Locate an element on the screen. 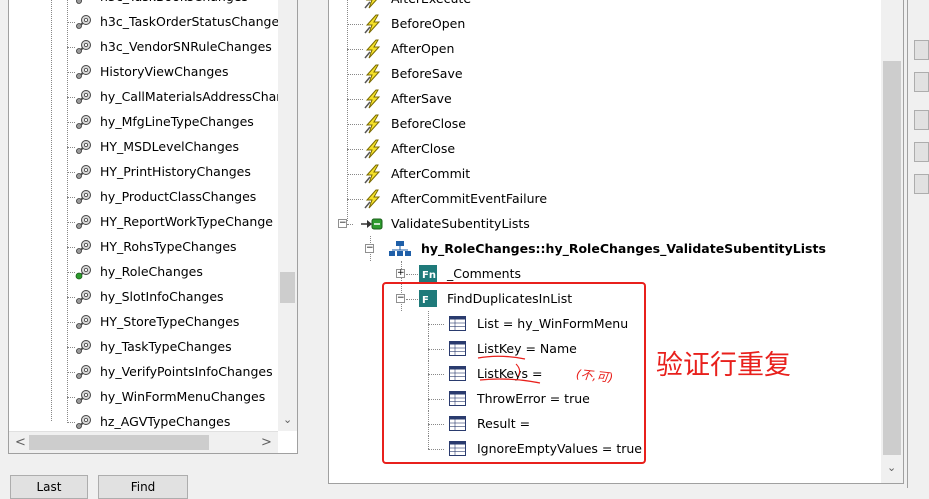 The width and height of the screenshot is (929, 499). tree-item: hy_WinFormMenuChanges is located at coordinates (143, 396).